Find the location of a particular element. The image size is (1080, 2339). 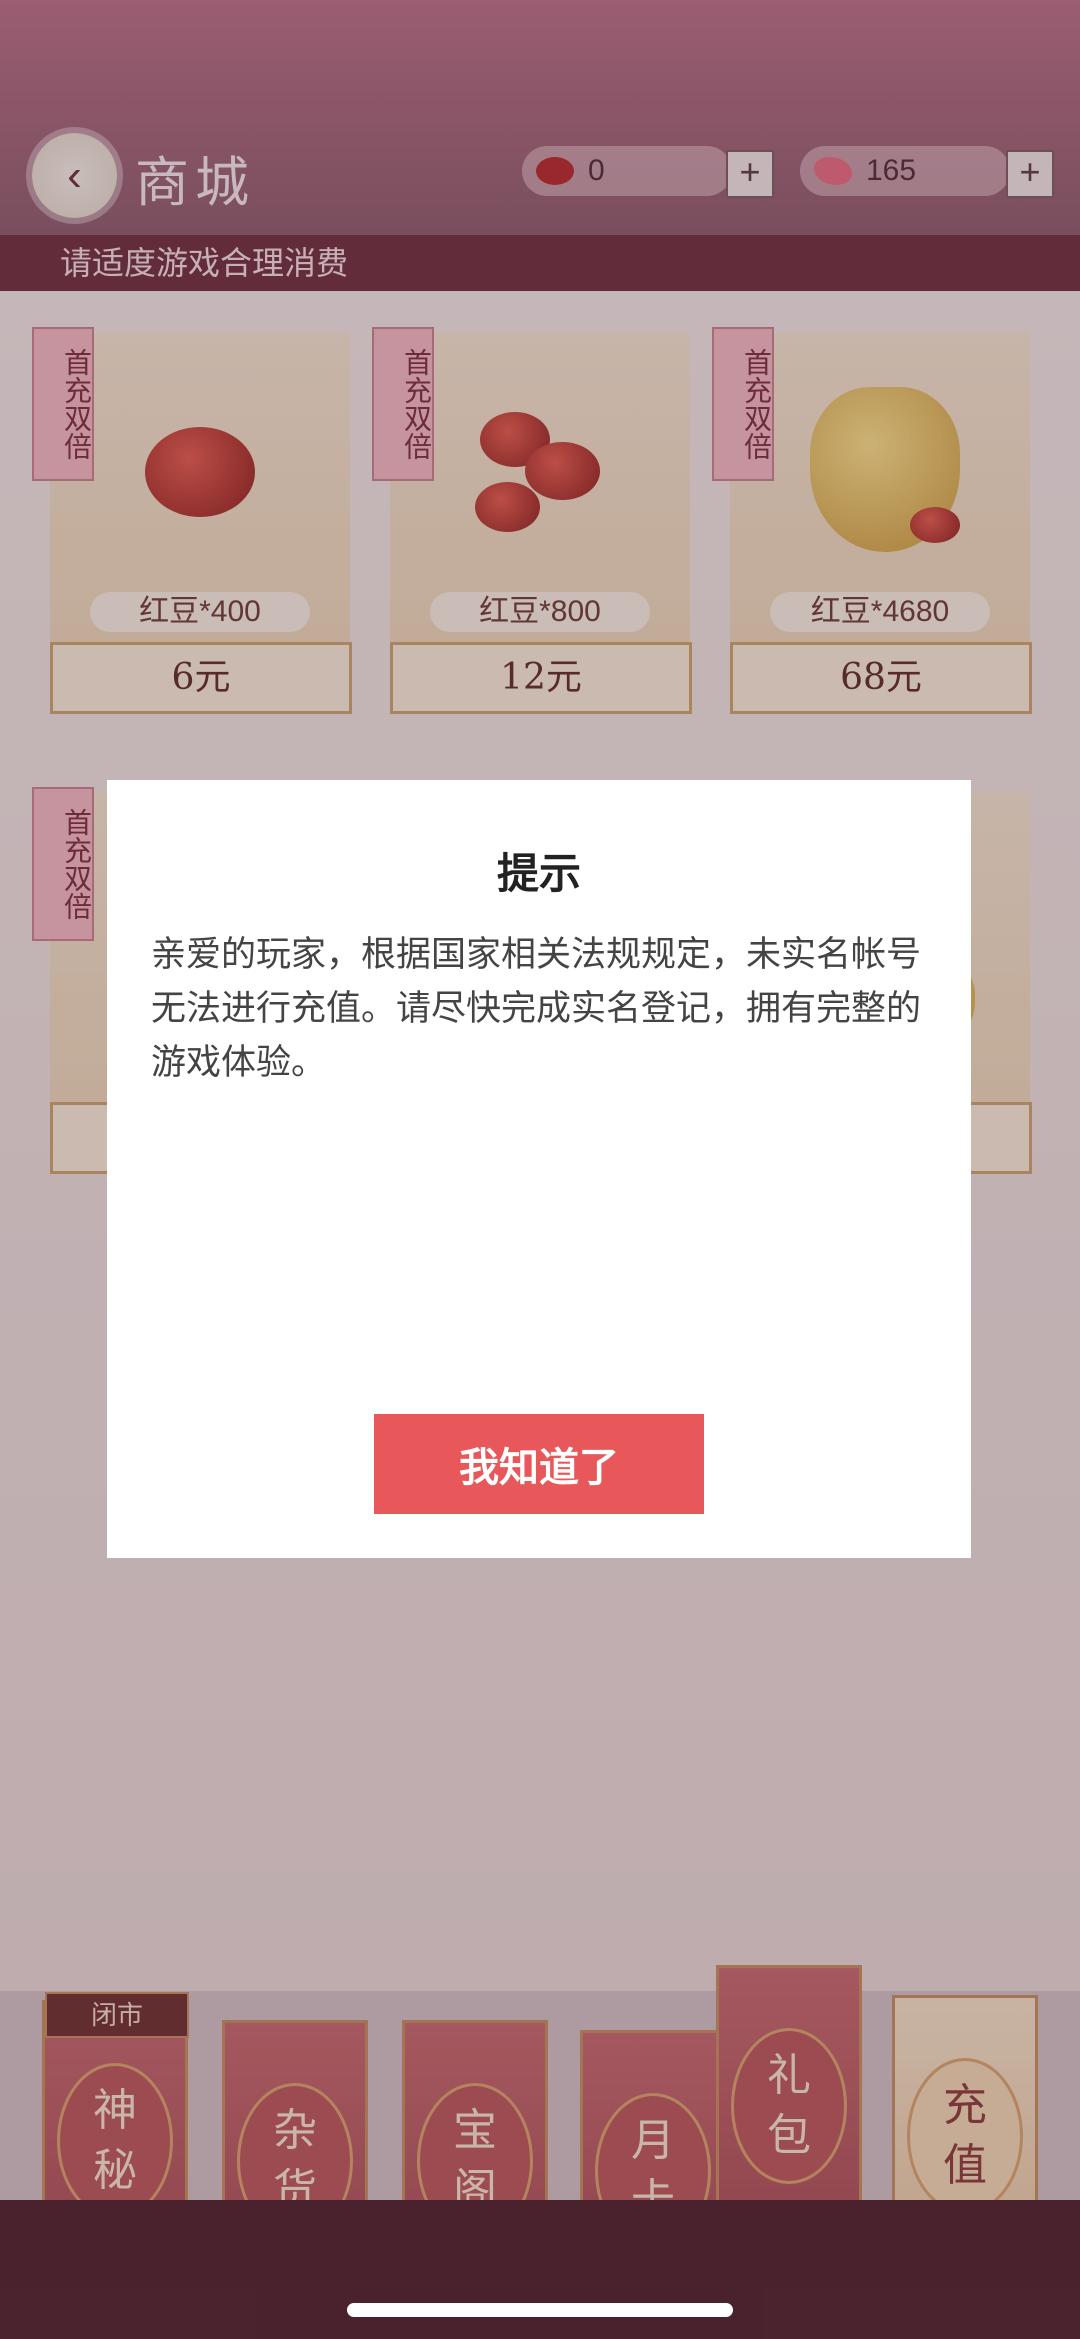

dialog-title: 提示 is located at coordinates (538, 873).